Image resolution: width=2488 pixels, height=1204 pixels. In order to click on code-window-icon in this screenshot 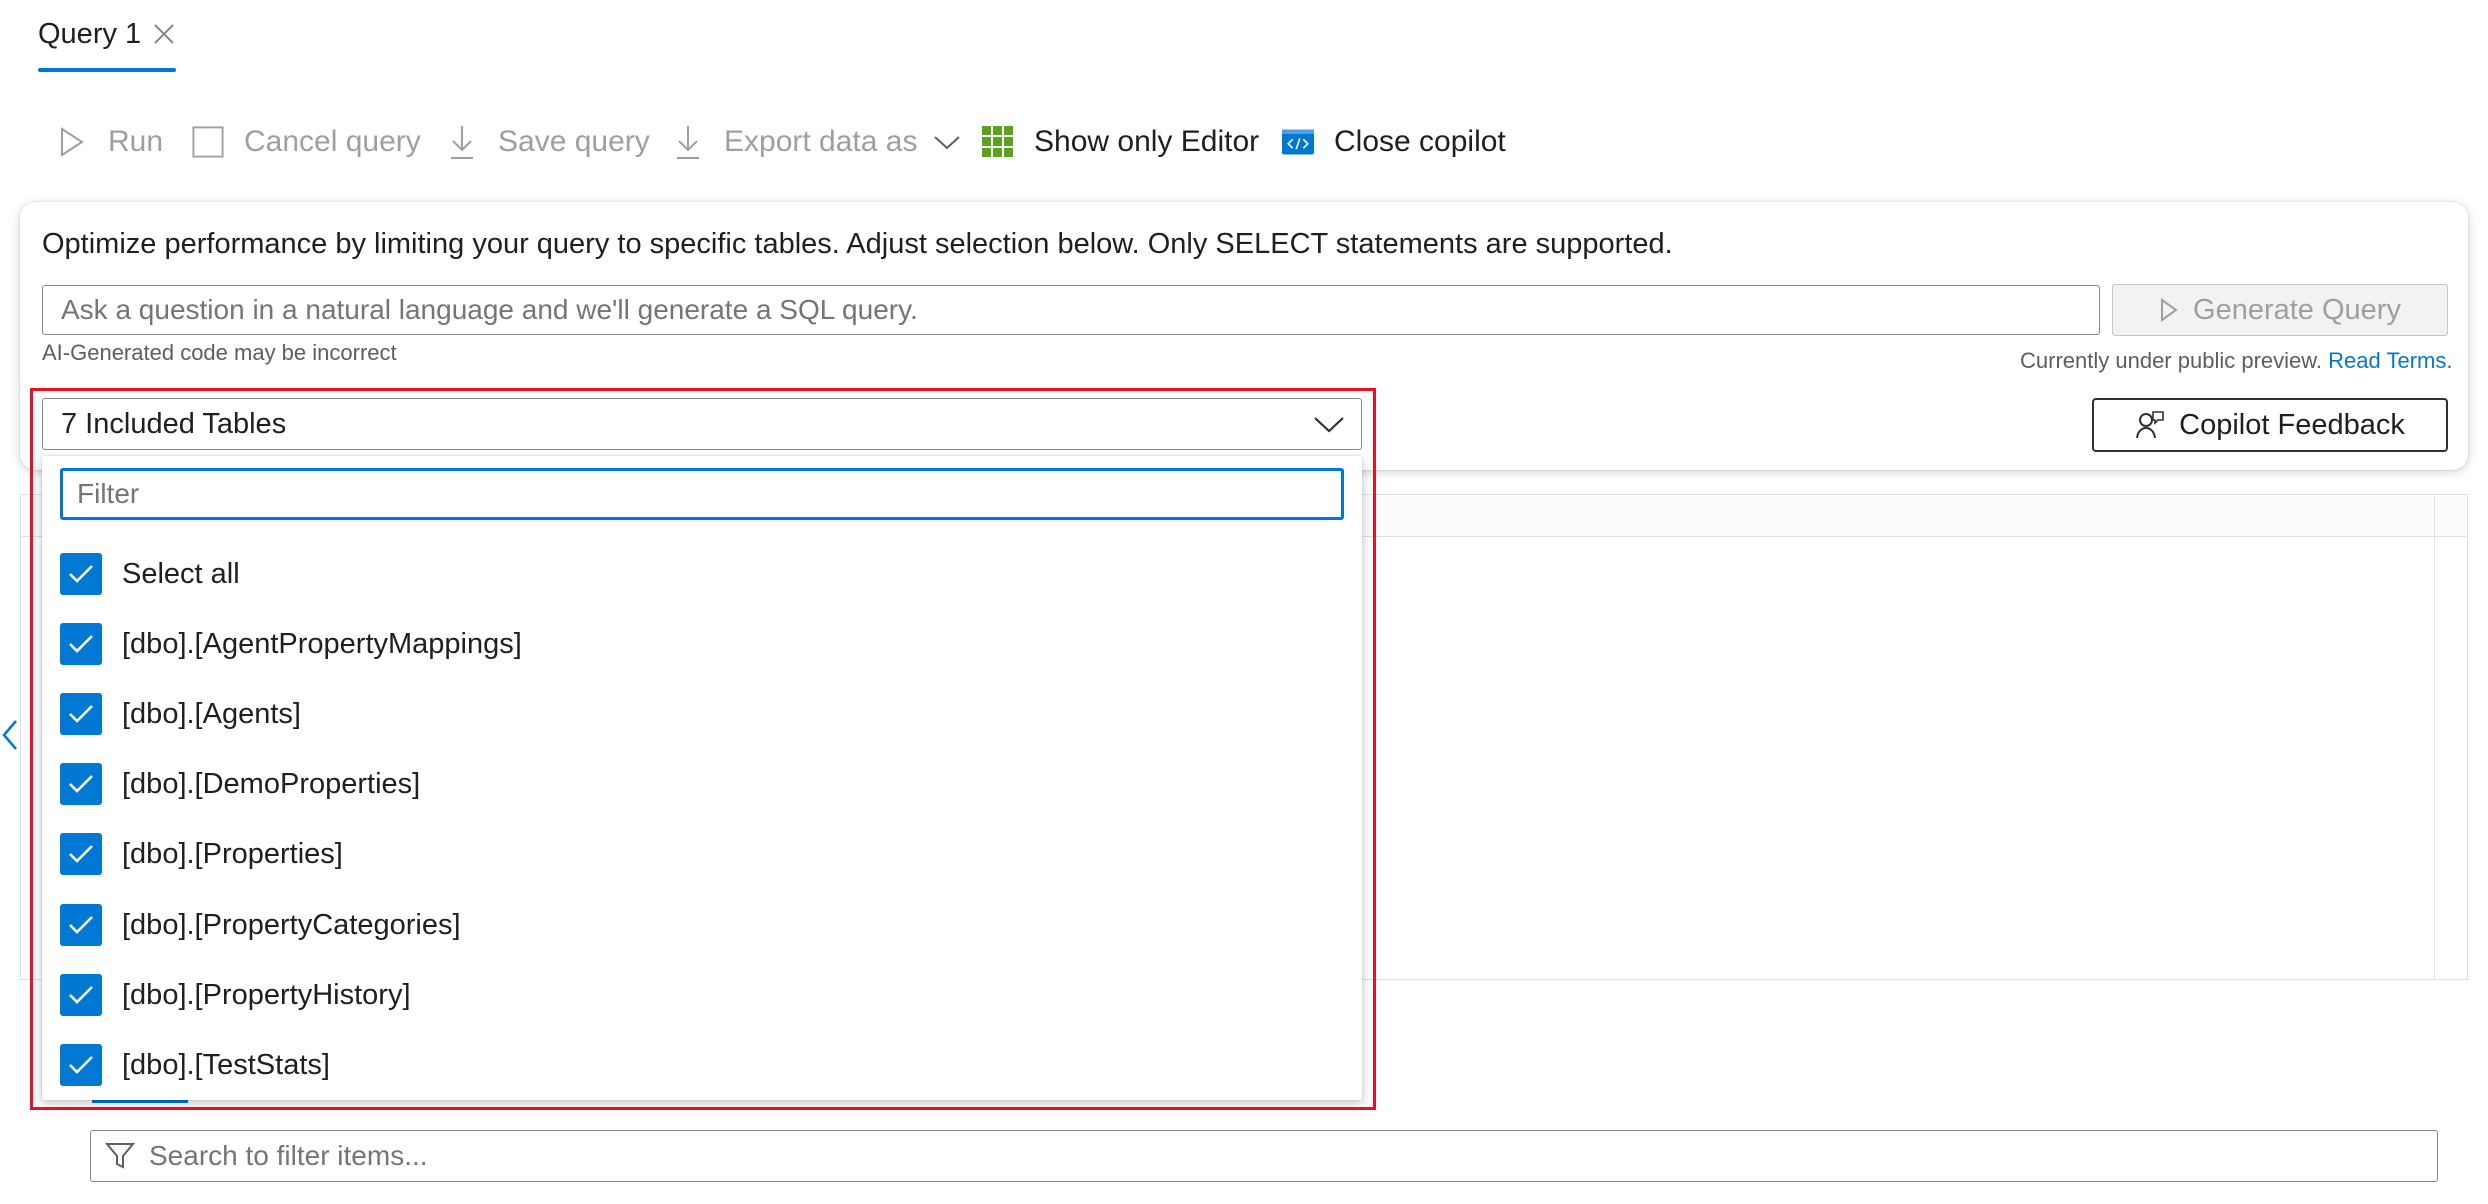, I will do `click(1298, 142)`.